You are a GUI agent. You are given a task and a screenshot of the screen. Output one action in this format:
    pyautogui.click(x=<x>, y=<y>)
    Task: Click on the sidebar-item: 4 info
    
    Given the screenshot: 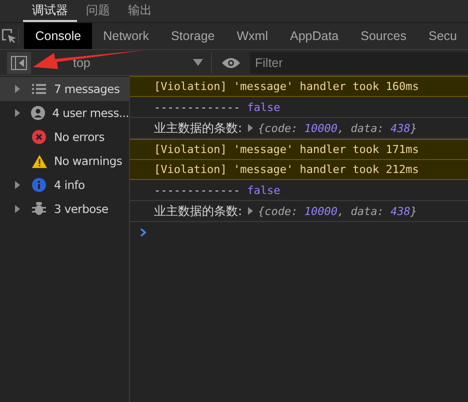 What is the action you would take?
    pyautogui.click(x=64, y=185)
    